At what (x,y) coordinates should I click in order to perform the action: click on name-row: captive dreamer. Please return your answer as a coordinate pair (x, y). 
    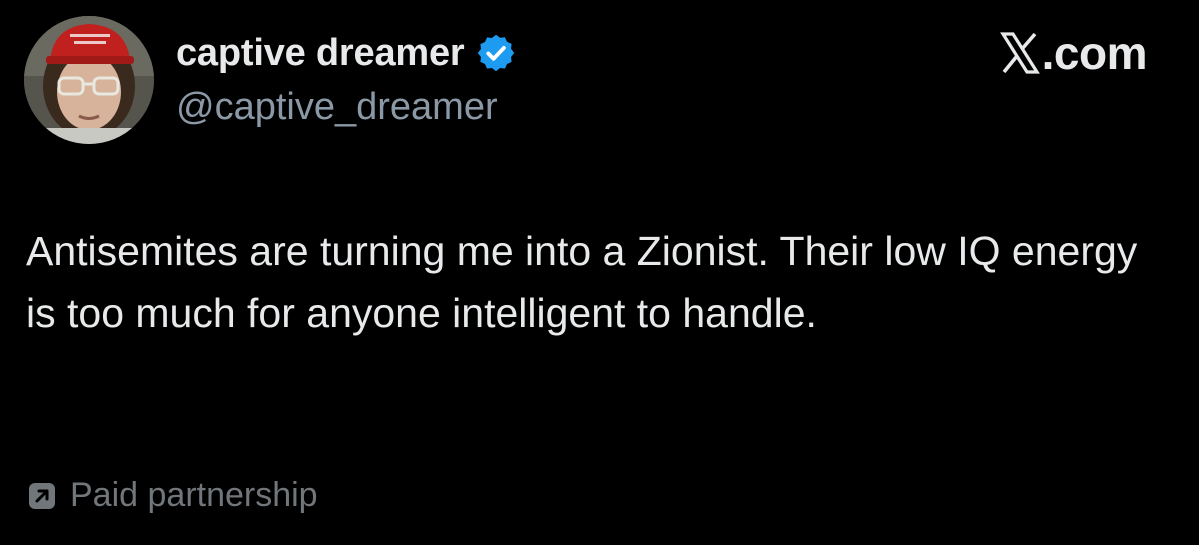
    Looking at the image, I should click on (346, 53).